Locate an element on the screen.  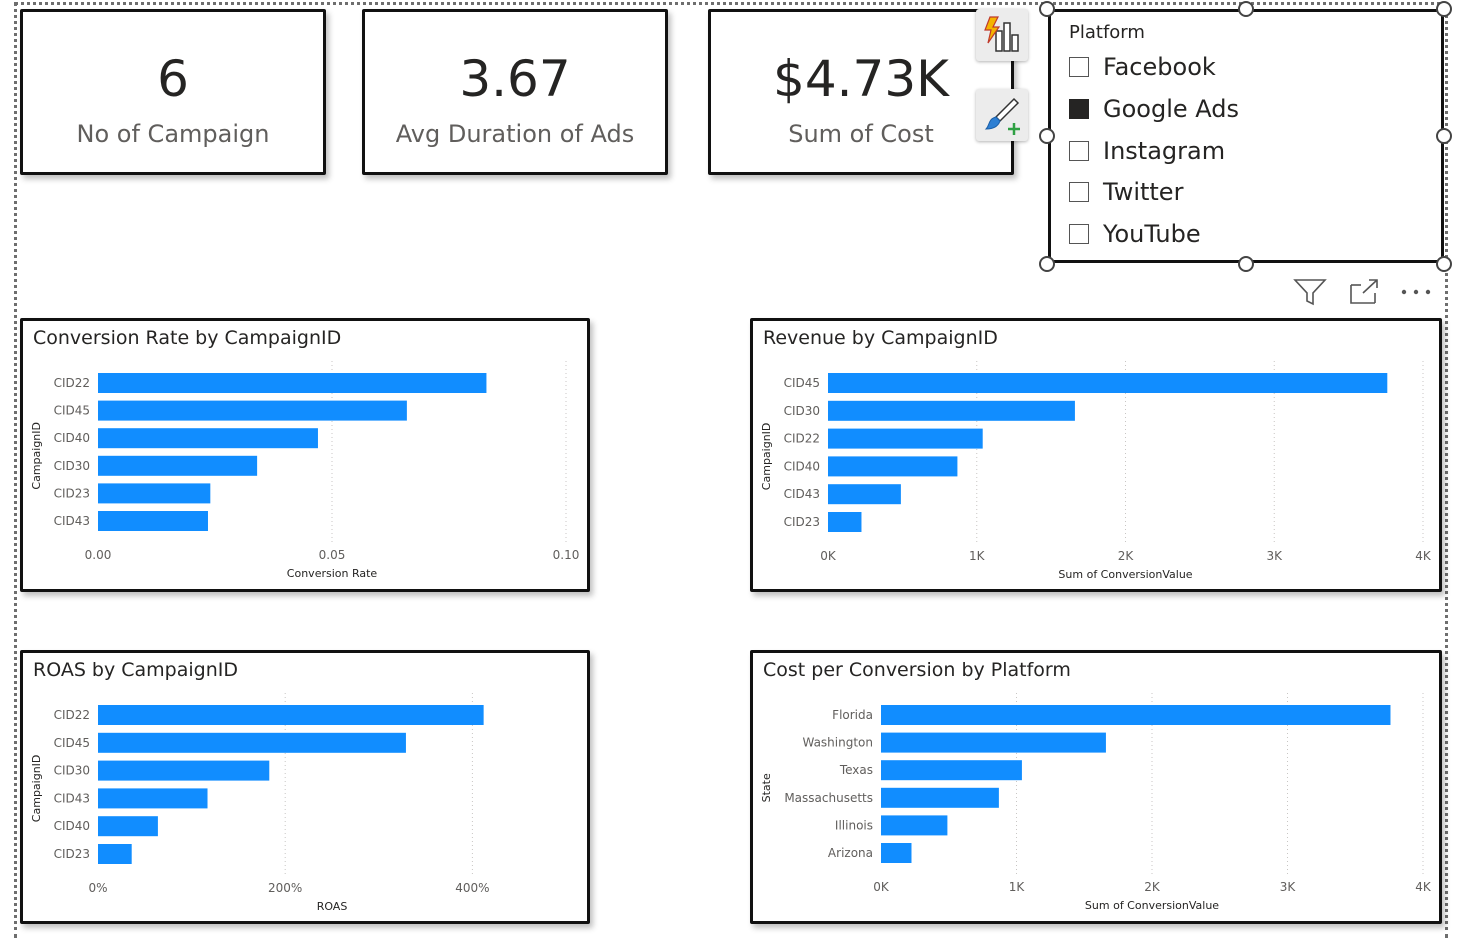
slicer-item-google-ads: Google Ads is located at coordinates (1154, 109).